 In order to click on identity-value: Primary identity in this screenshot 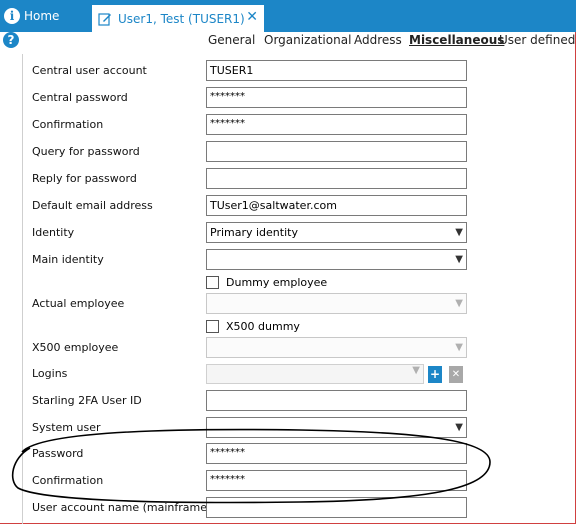, I will do `click(254, 232)`.